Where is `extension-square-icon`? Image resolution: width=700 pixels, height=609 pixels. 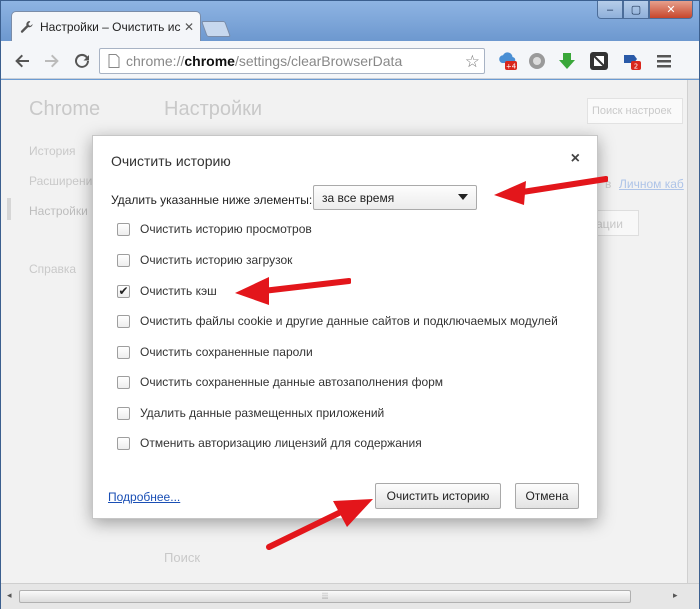
extension-square-icon is located at coordinates (599, 61).